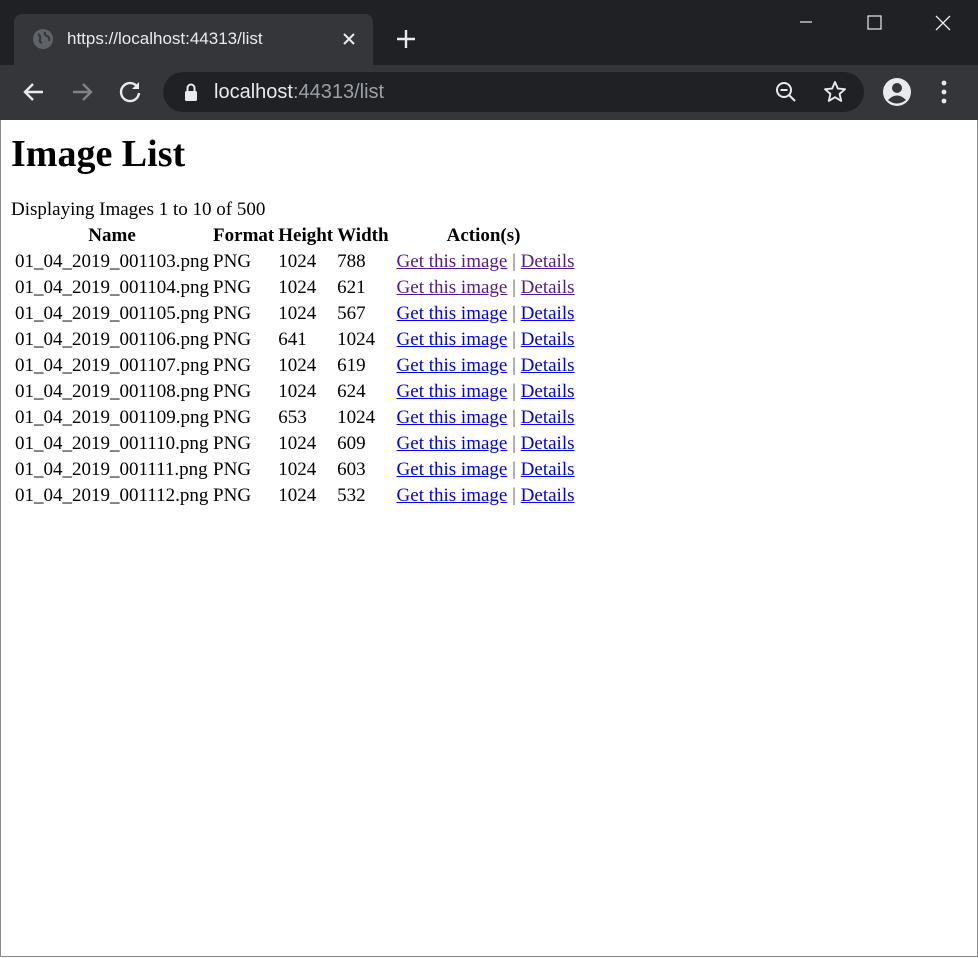 The height and width of the screenshot is (958, 978). Describe the element at coordinates (351, 391) in the screenshot. I see `cell-width: 624` at that location.